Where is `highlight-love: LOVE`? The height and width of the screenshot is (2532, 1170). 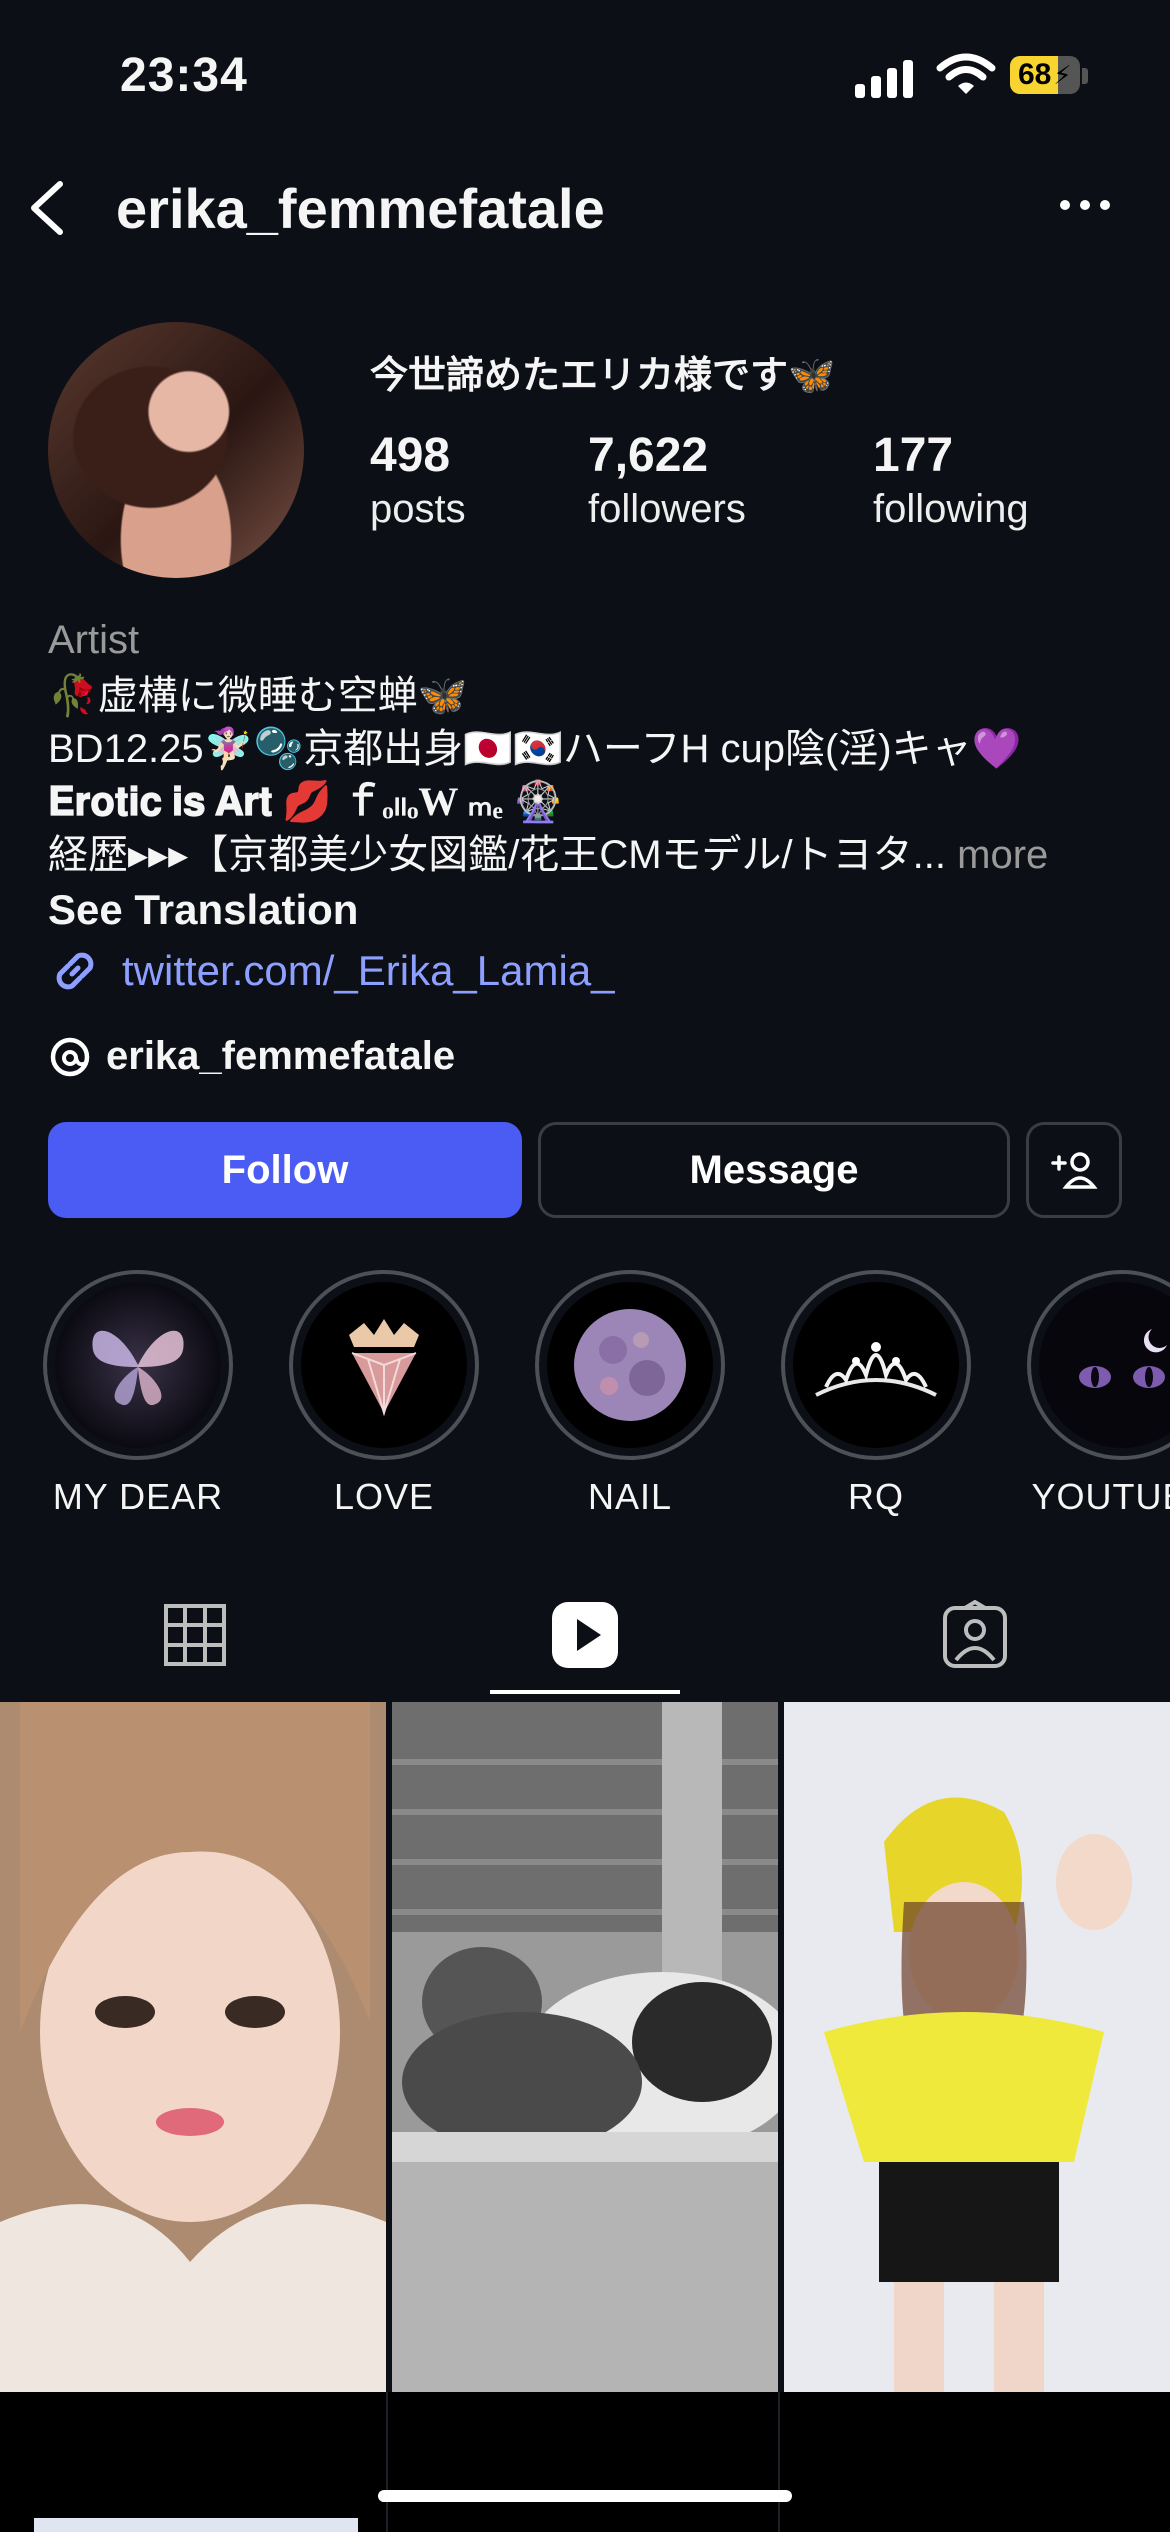 highlight-love: LOVE is located at coordinates (384, 1394).